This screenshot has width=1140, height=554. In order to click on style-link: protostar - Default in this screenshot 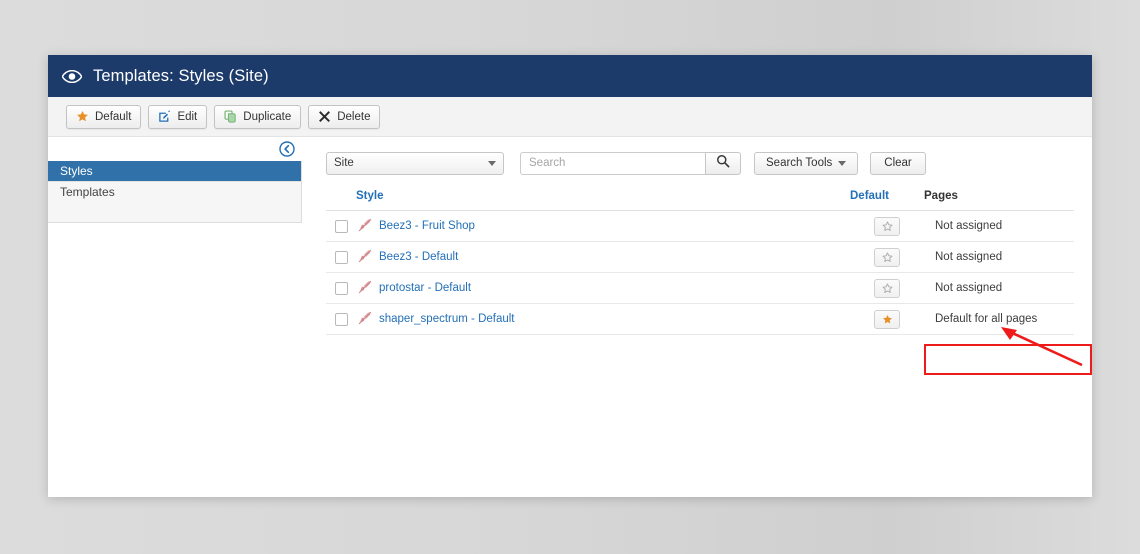, I will do `click(425, 288)`.